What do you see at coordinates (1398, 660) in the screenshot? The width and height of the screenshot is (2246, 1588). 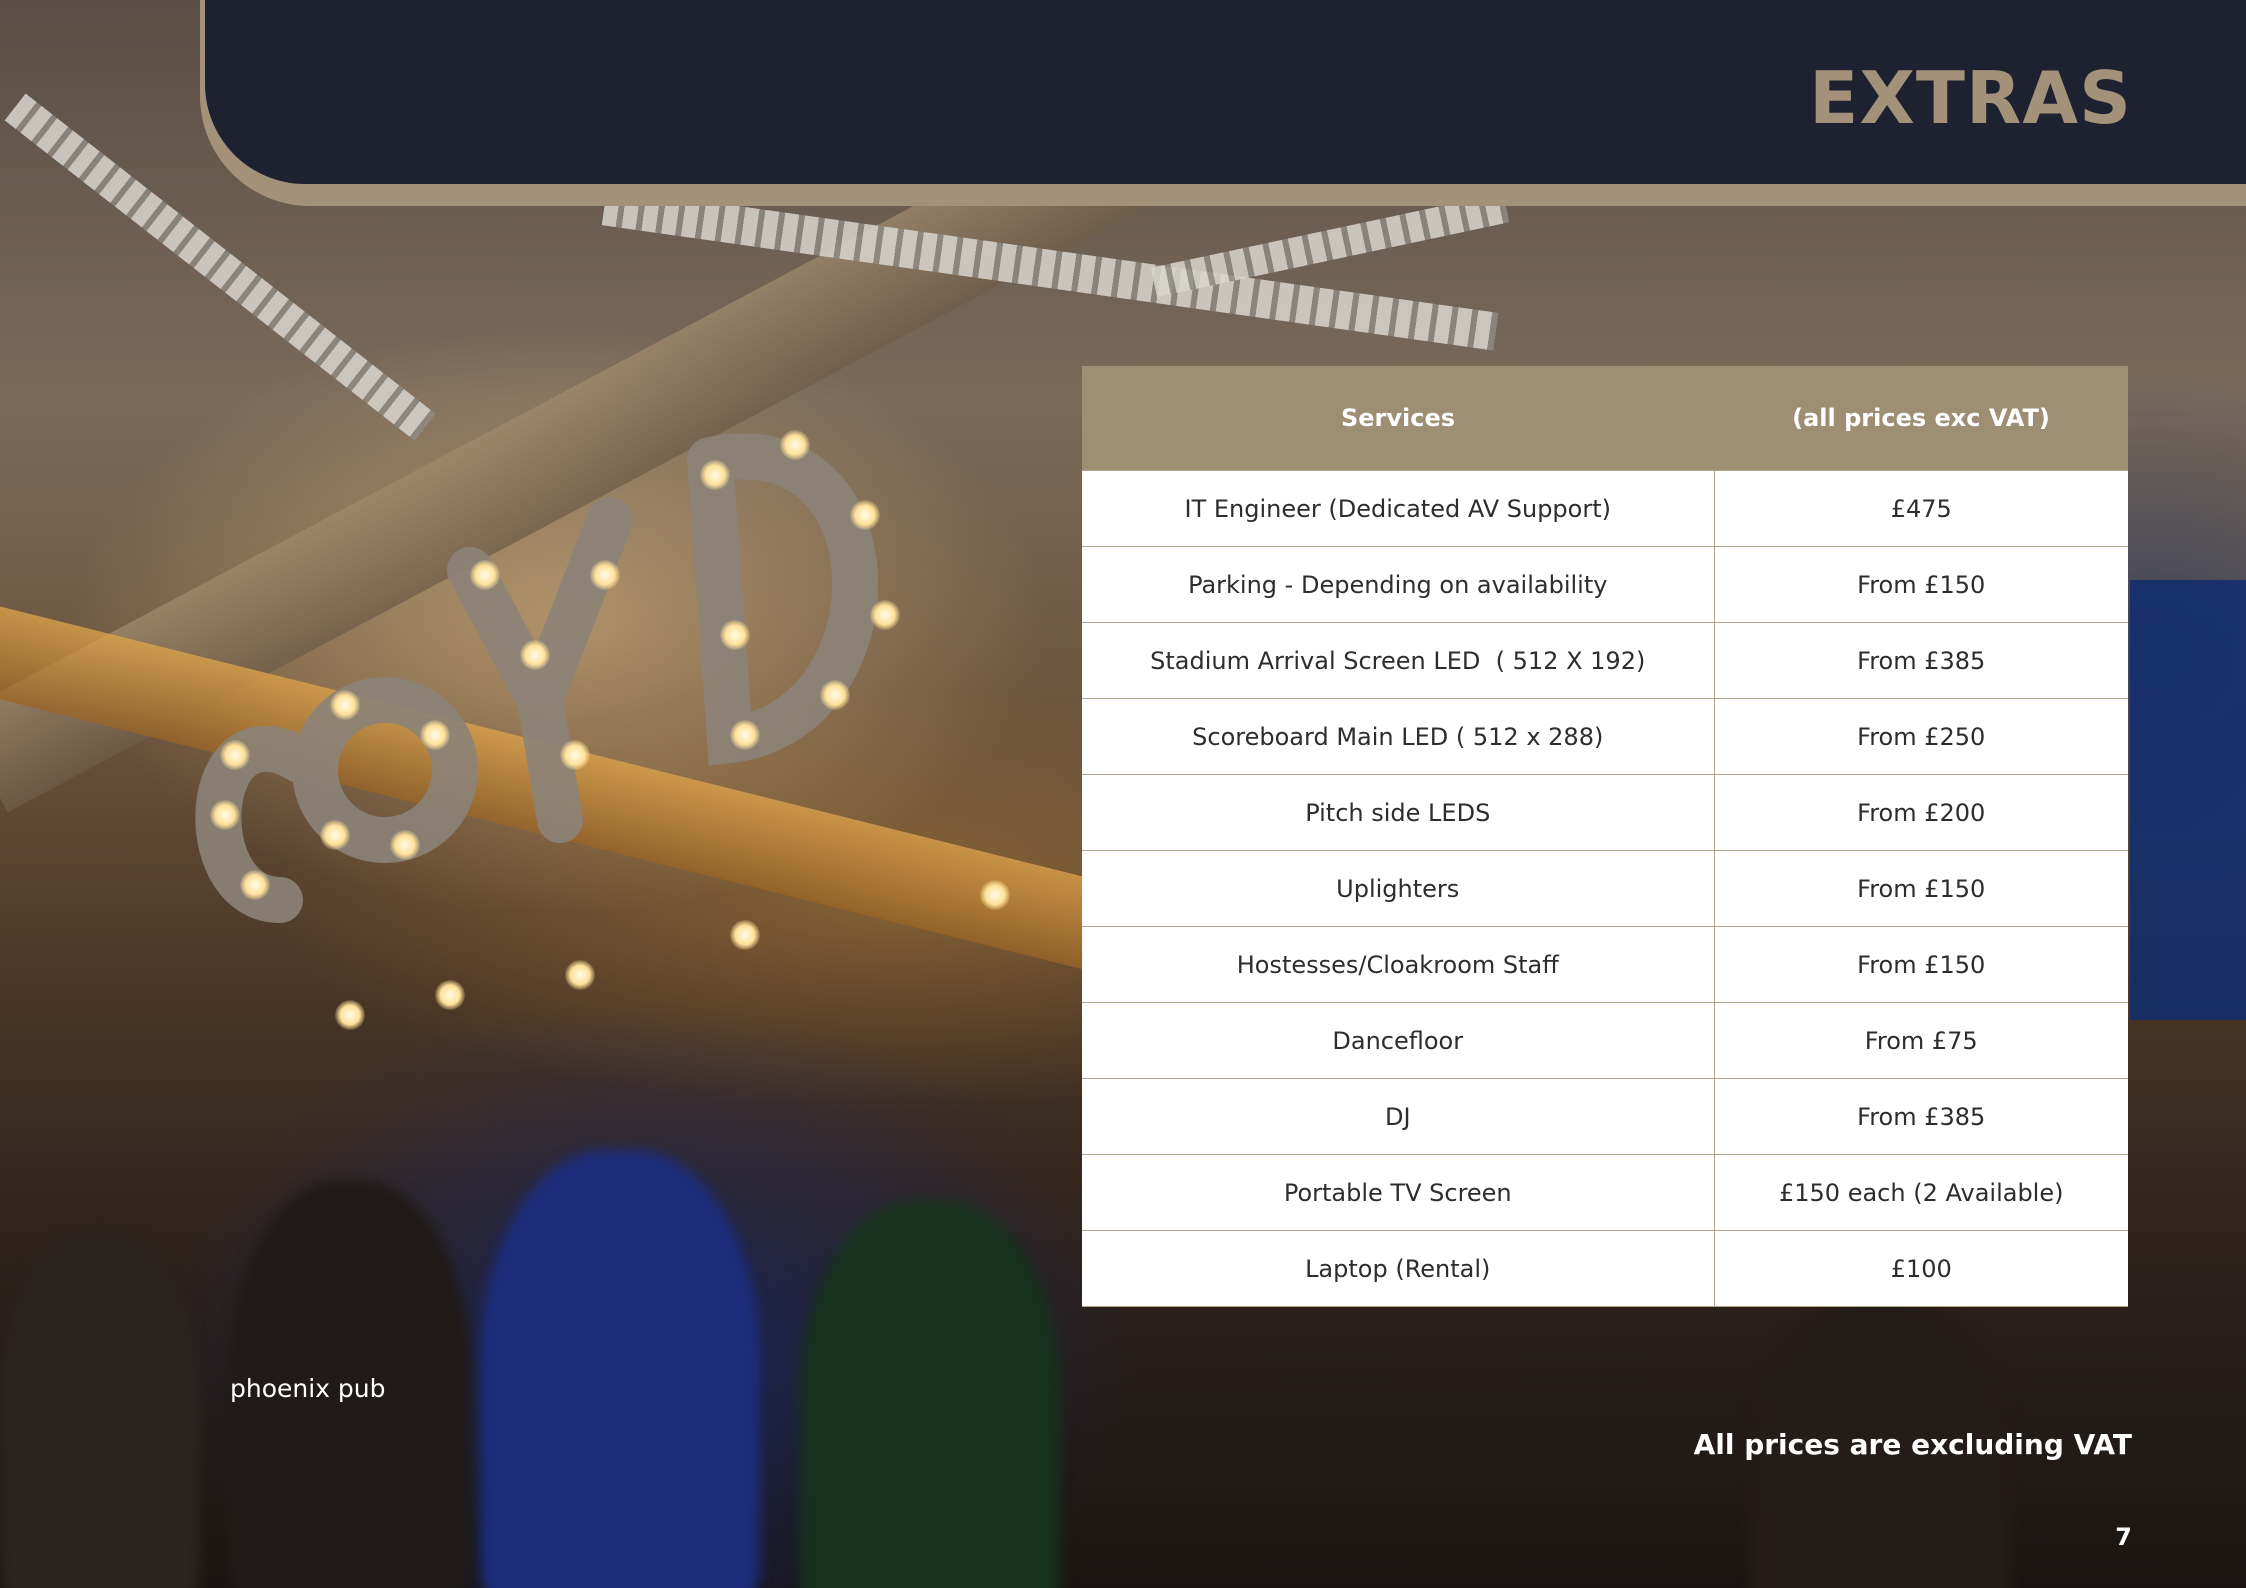 I see `service-name: Stadium Arrival Screen LED ( 512 X 192)` at bounding box center [1398, 660].